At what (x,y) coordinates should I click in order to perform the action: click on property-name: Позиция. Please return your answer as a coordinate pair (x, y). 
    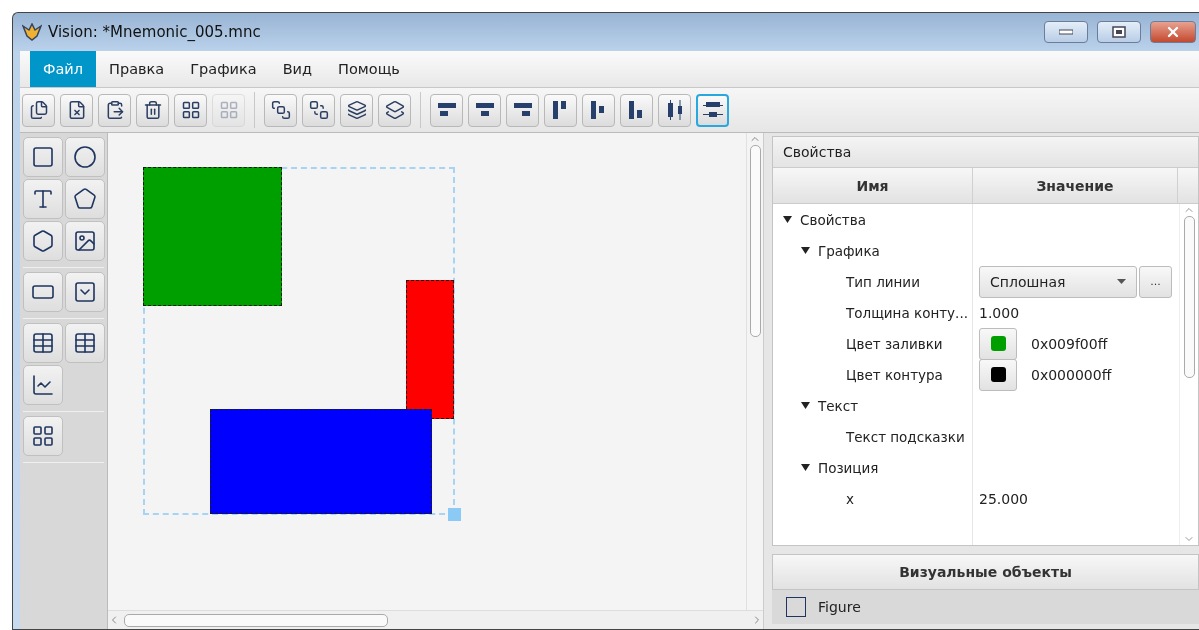
    Looking at the image, I should click on (848, 467).